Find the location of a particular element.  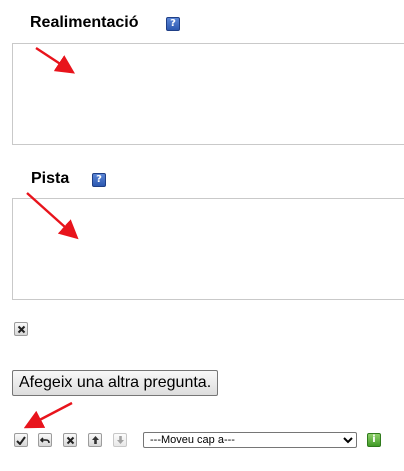

hint-label: Pista is located at coordinates (50, 178).